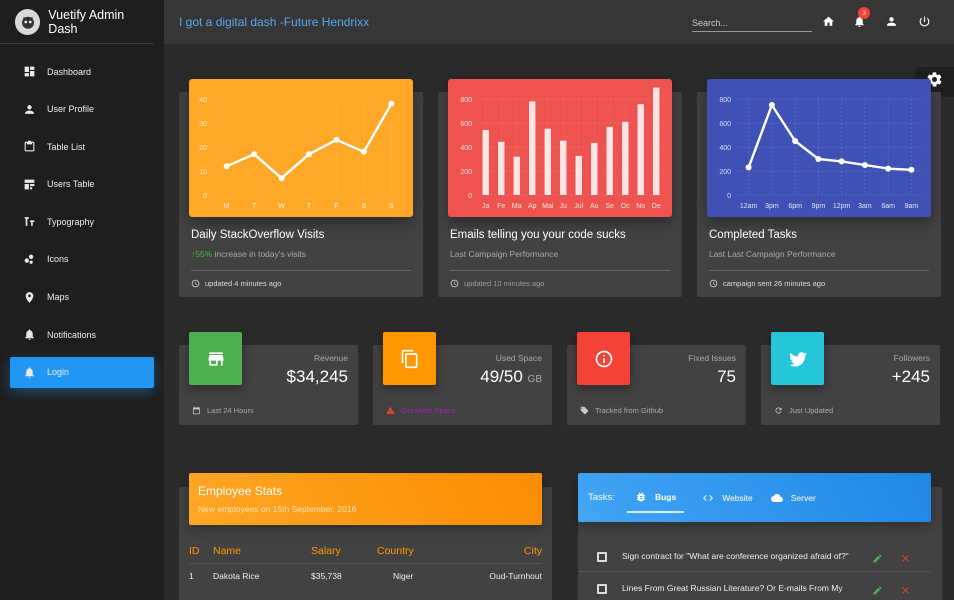 The image size is (954, 600). Describe the element at coordinates (888, 206) in the screenshot. I see `x-tick-label: 6am` at that location.